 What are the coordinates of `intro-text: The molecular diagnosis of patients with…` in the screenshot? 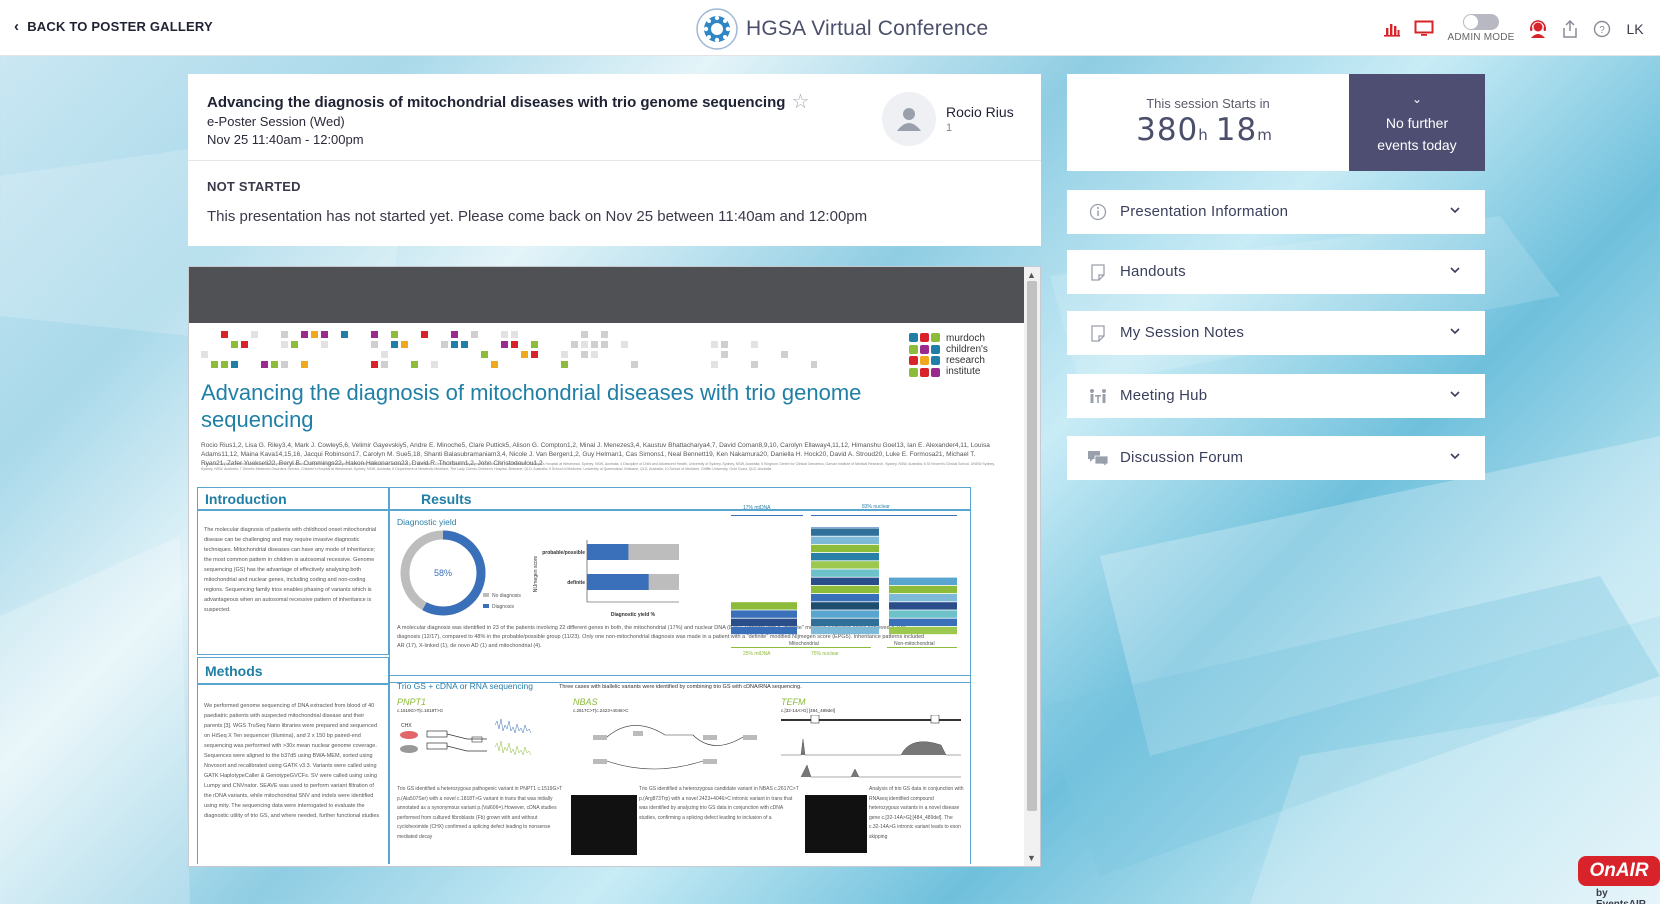 It's located at (290, 570).